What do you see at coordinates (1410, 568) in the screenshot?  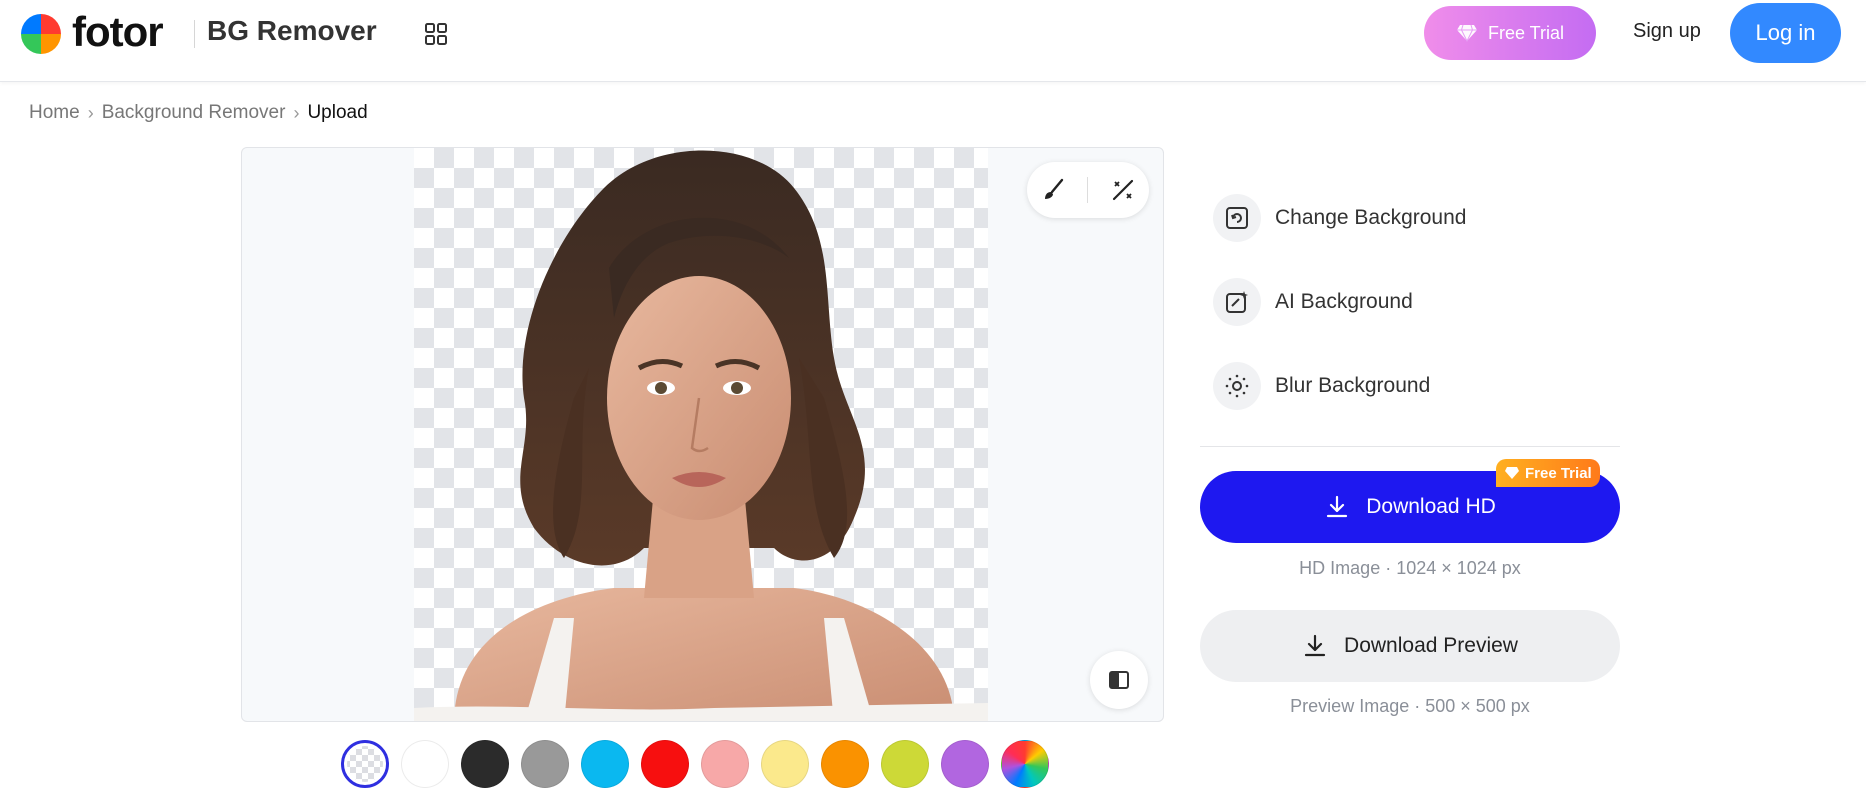 I see `hd-image-caption: HD Image · 1024 × 1024 px` at bounding box center [1410, 568].